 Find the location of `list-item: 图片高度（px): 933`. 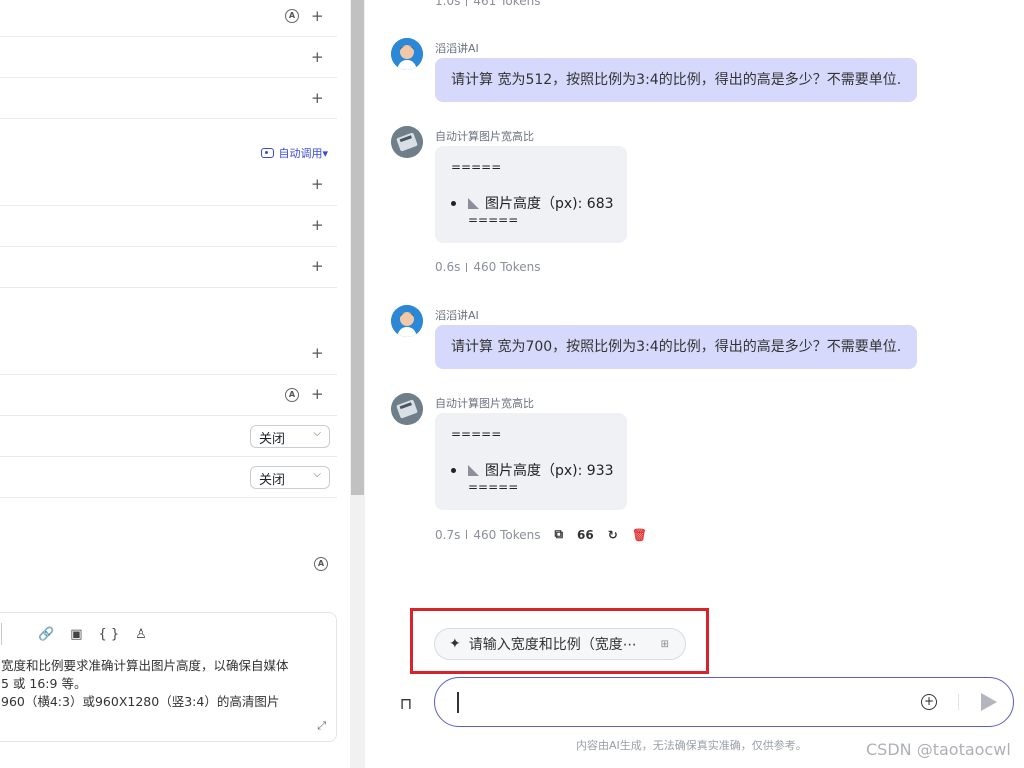

list-item: 图片高度（px): 933 is located at coordinates (532, 470).